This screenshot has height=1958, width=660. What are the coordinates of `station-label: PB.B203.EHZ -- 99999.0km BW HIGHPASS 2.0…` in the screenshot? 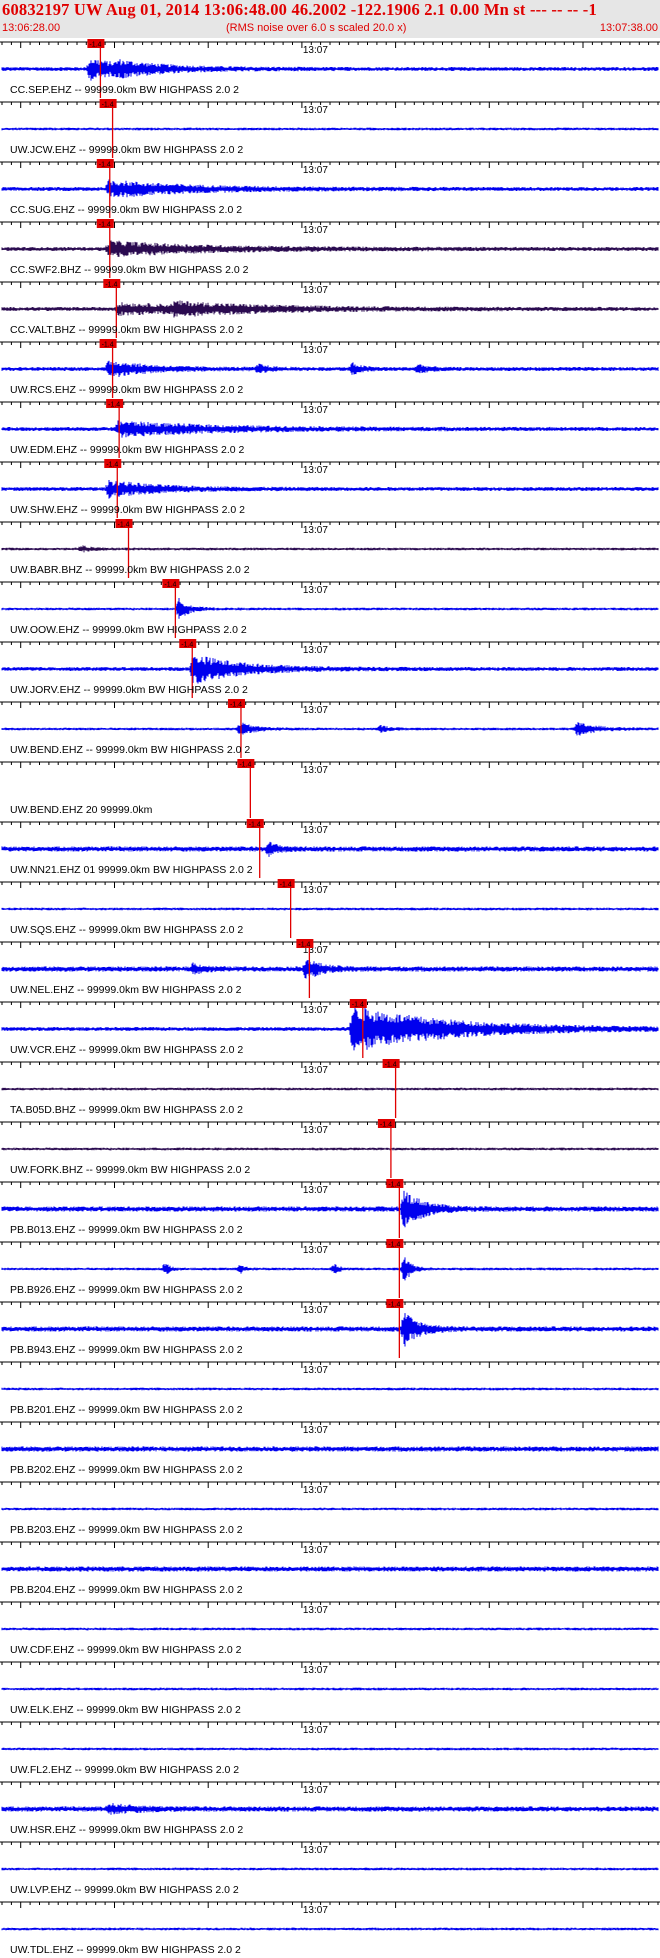 It's located at (126, 1530).